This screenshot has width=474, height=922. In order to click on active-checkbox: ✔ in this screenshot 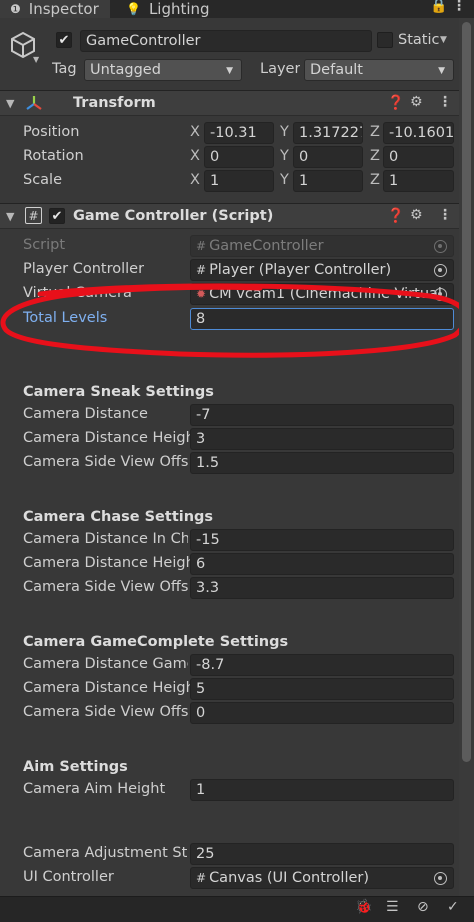, I will do `click(64, 40)`.